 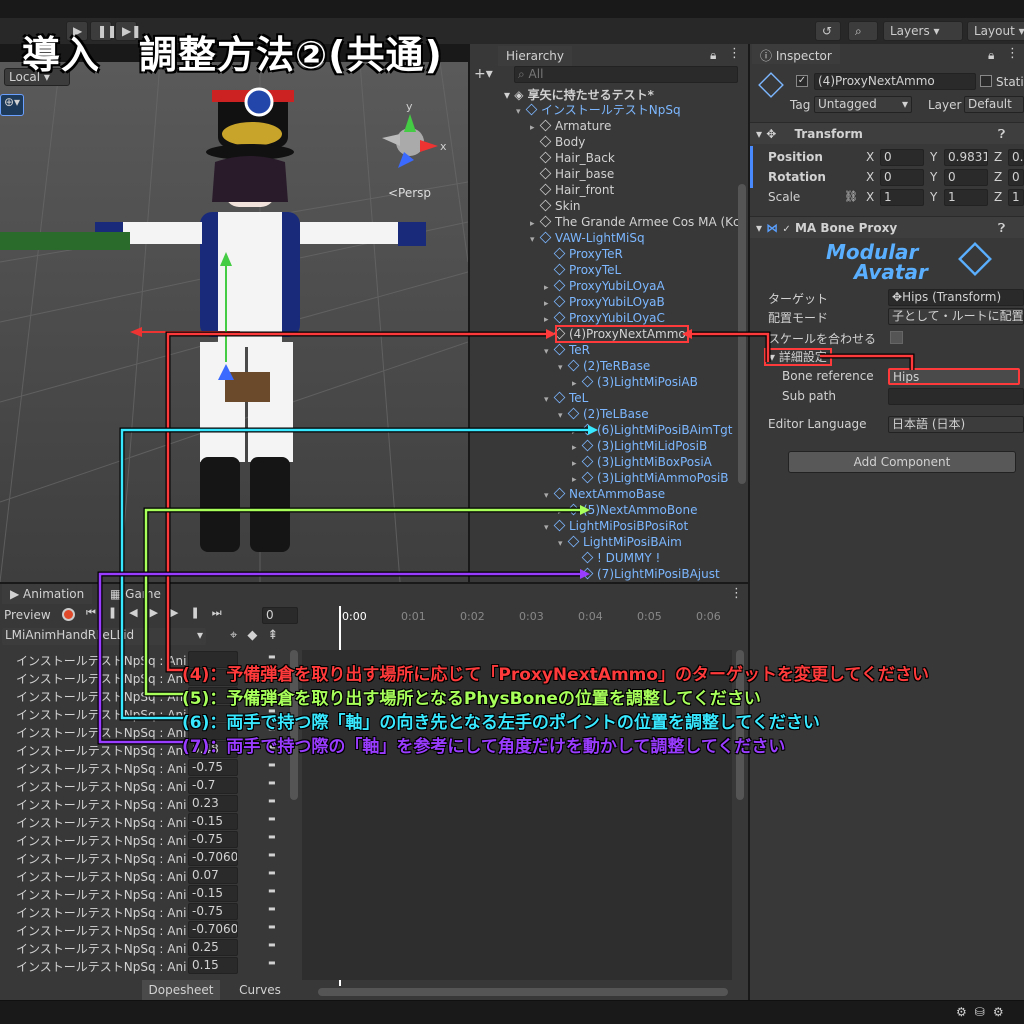 What do you see at coordinates (213, 803) in the screenshot?
I see `property-value-field: 0.23` at bounding box center [213, 803].